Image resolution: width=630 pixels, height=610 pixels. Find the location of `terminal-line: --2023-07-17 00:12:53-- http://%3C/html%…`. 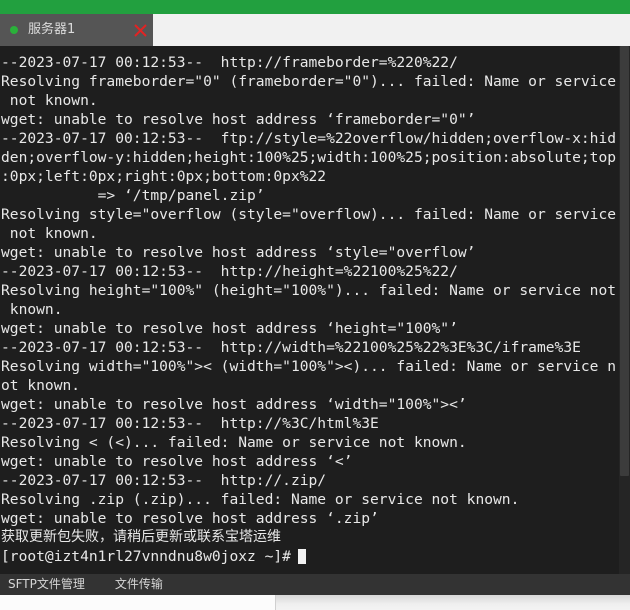

terminal-line: --2023-07-17 00:12:53-- http://%3C/html%… is located at coordinates (190, 423).